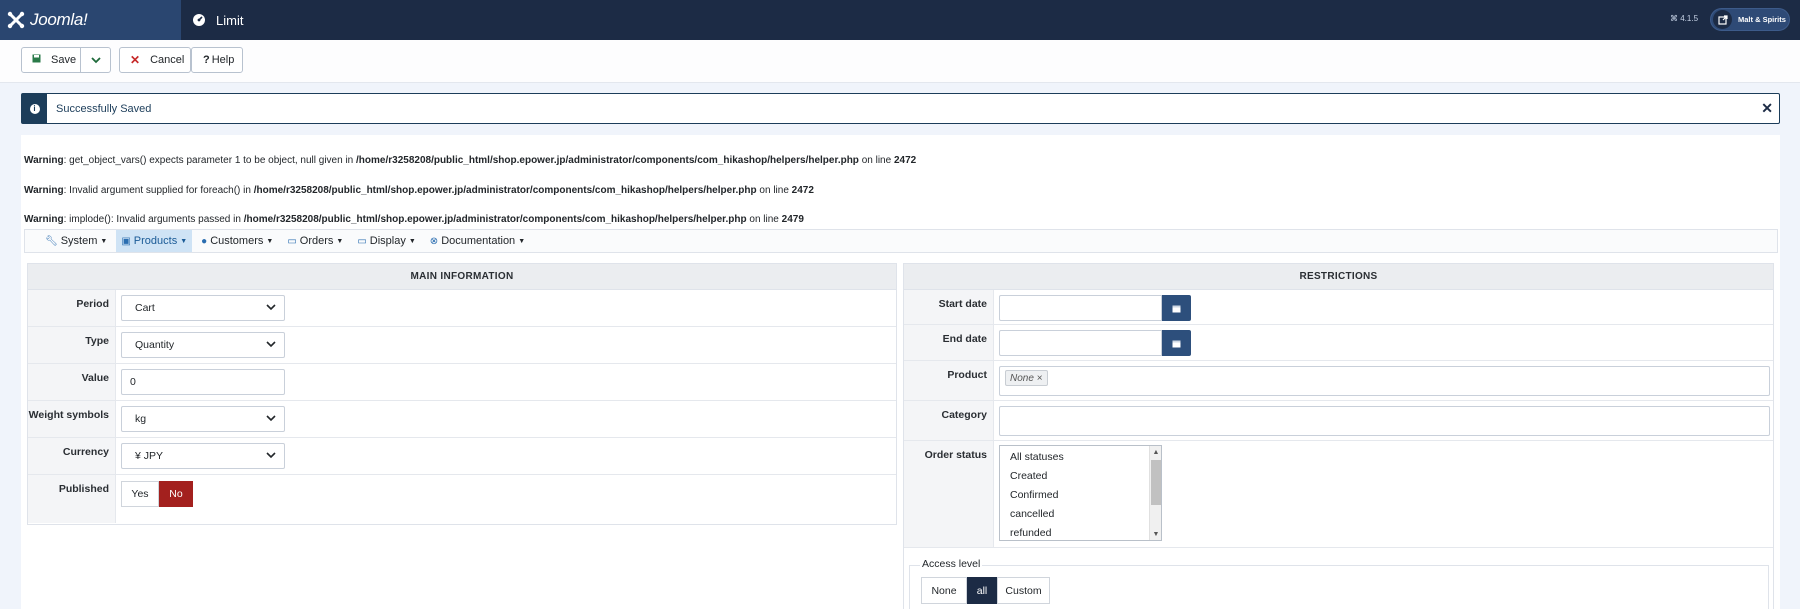  I want to click on menu-display: ▭ Display ▼, so click(386, 241).